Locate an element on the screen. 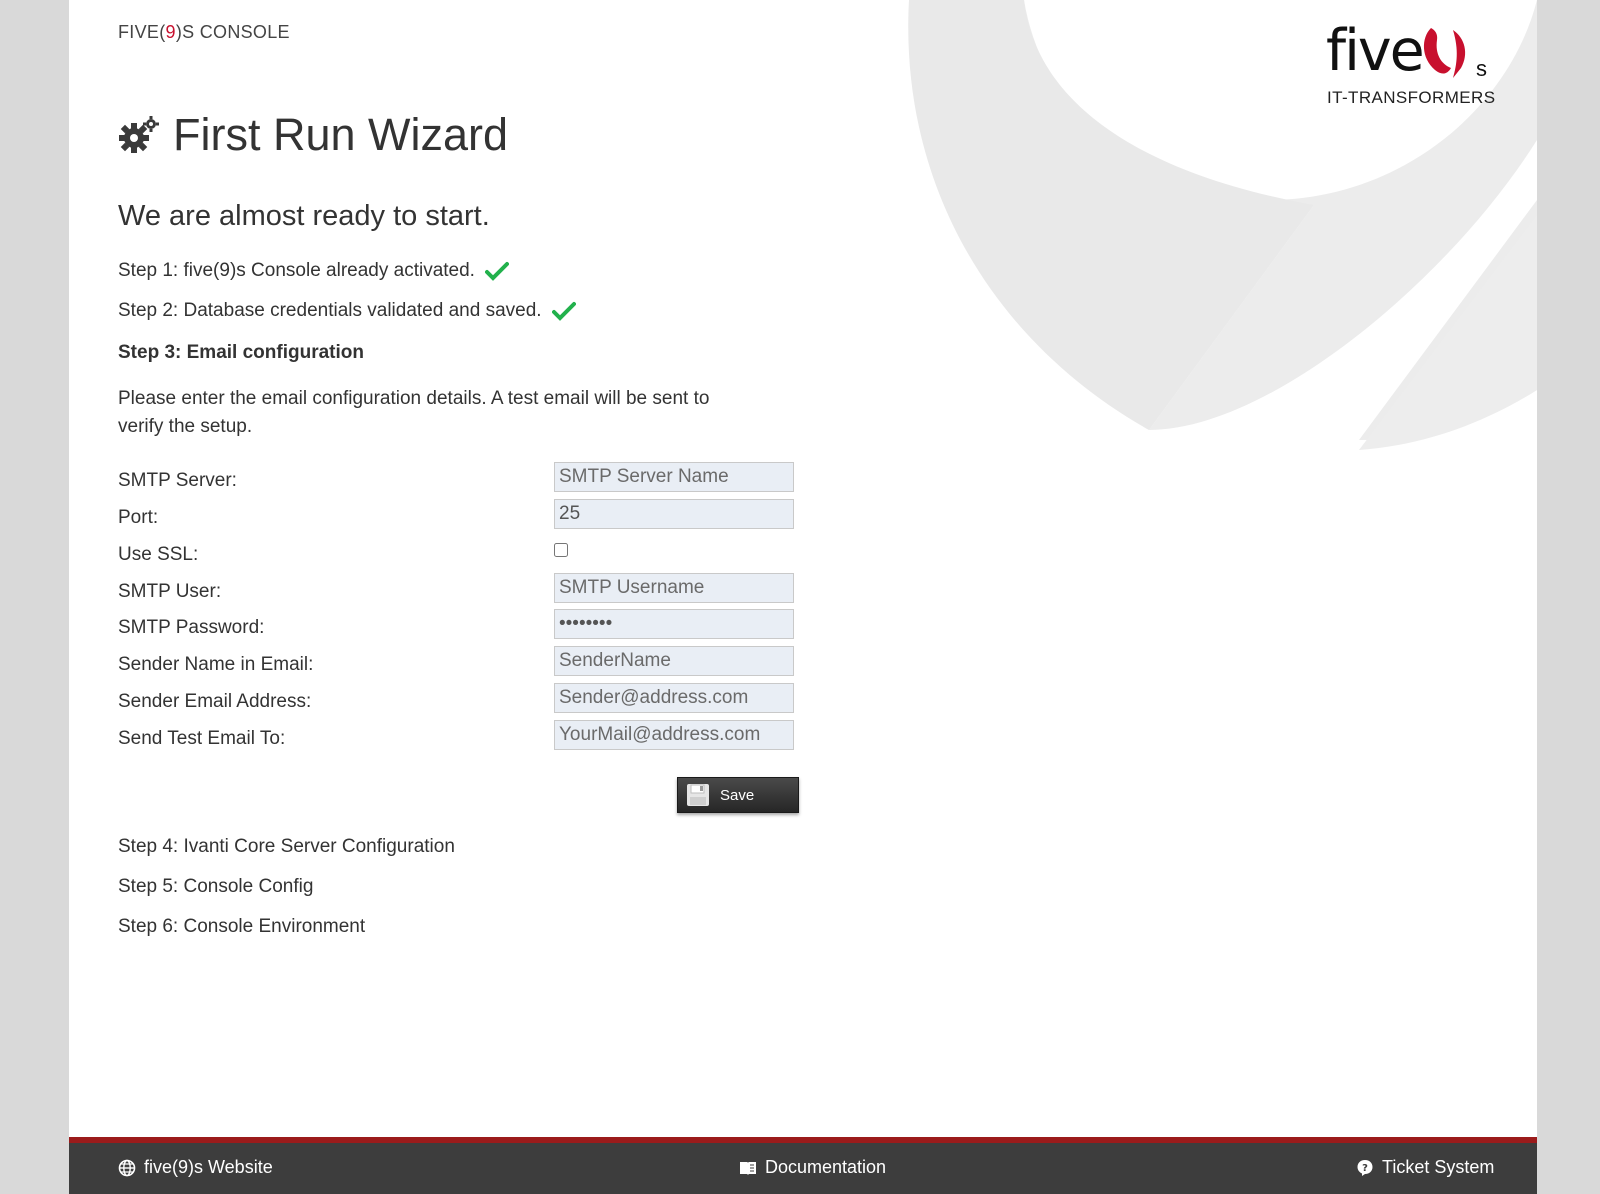 The width and height of the screenshot is (1600, 1194). save-button: Save is located at coordinates (738, 795).